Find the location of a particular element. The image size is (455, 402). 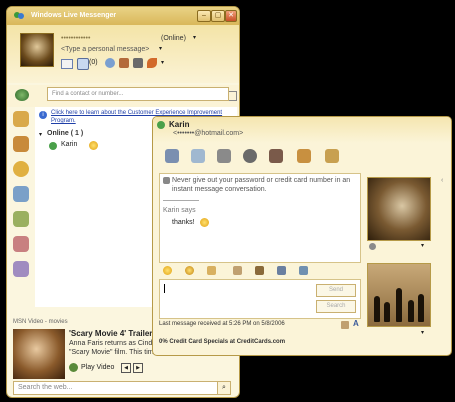

play-video-label: Play Video is located at coordinates (97, 367).